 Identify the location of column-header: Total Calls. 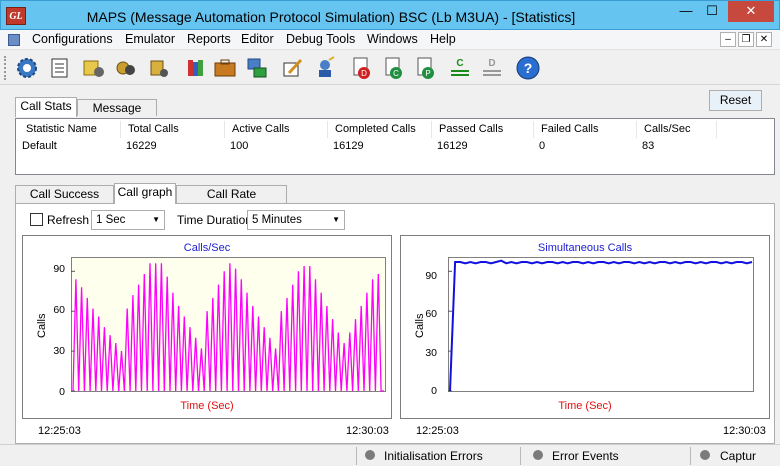
(153, 129).